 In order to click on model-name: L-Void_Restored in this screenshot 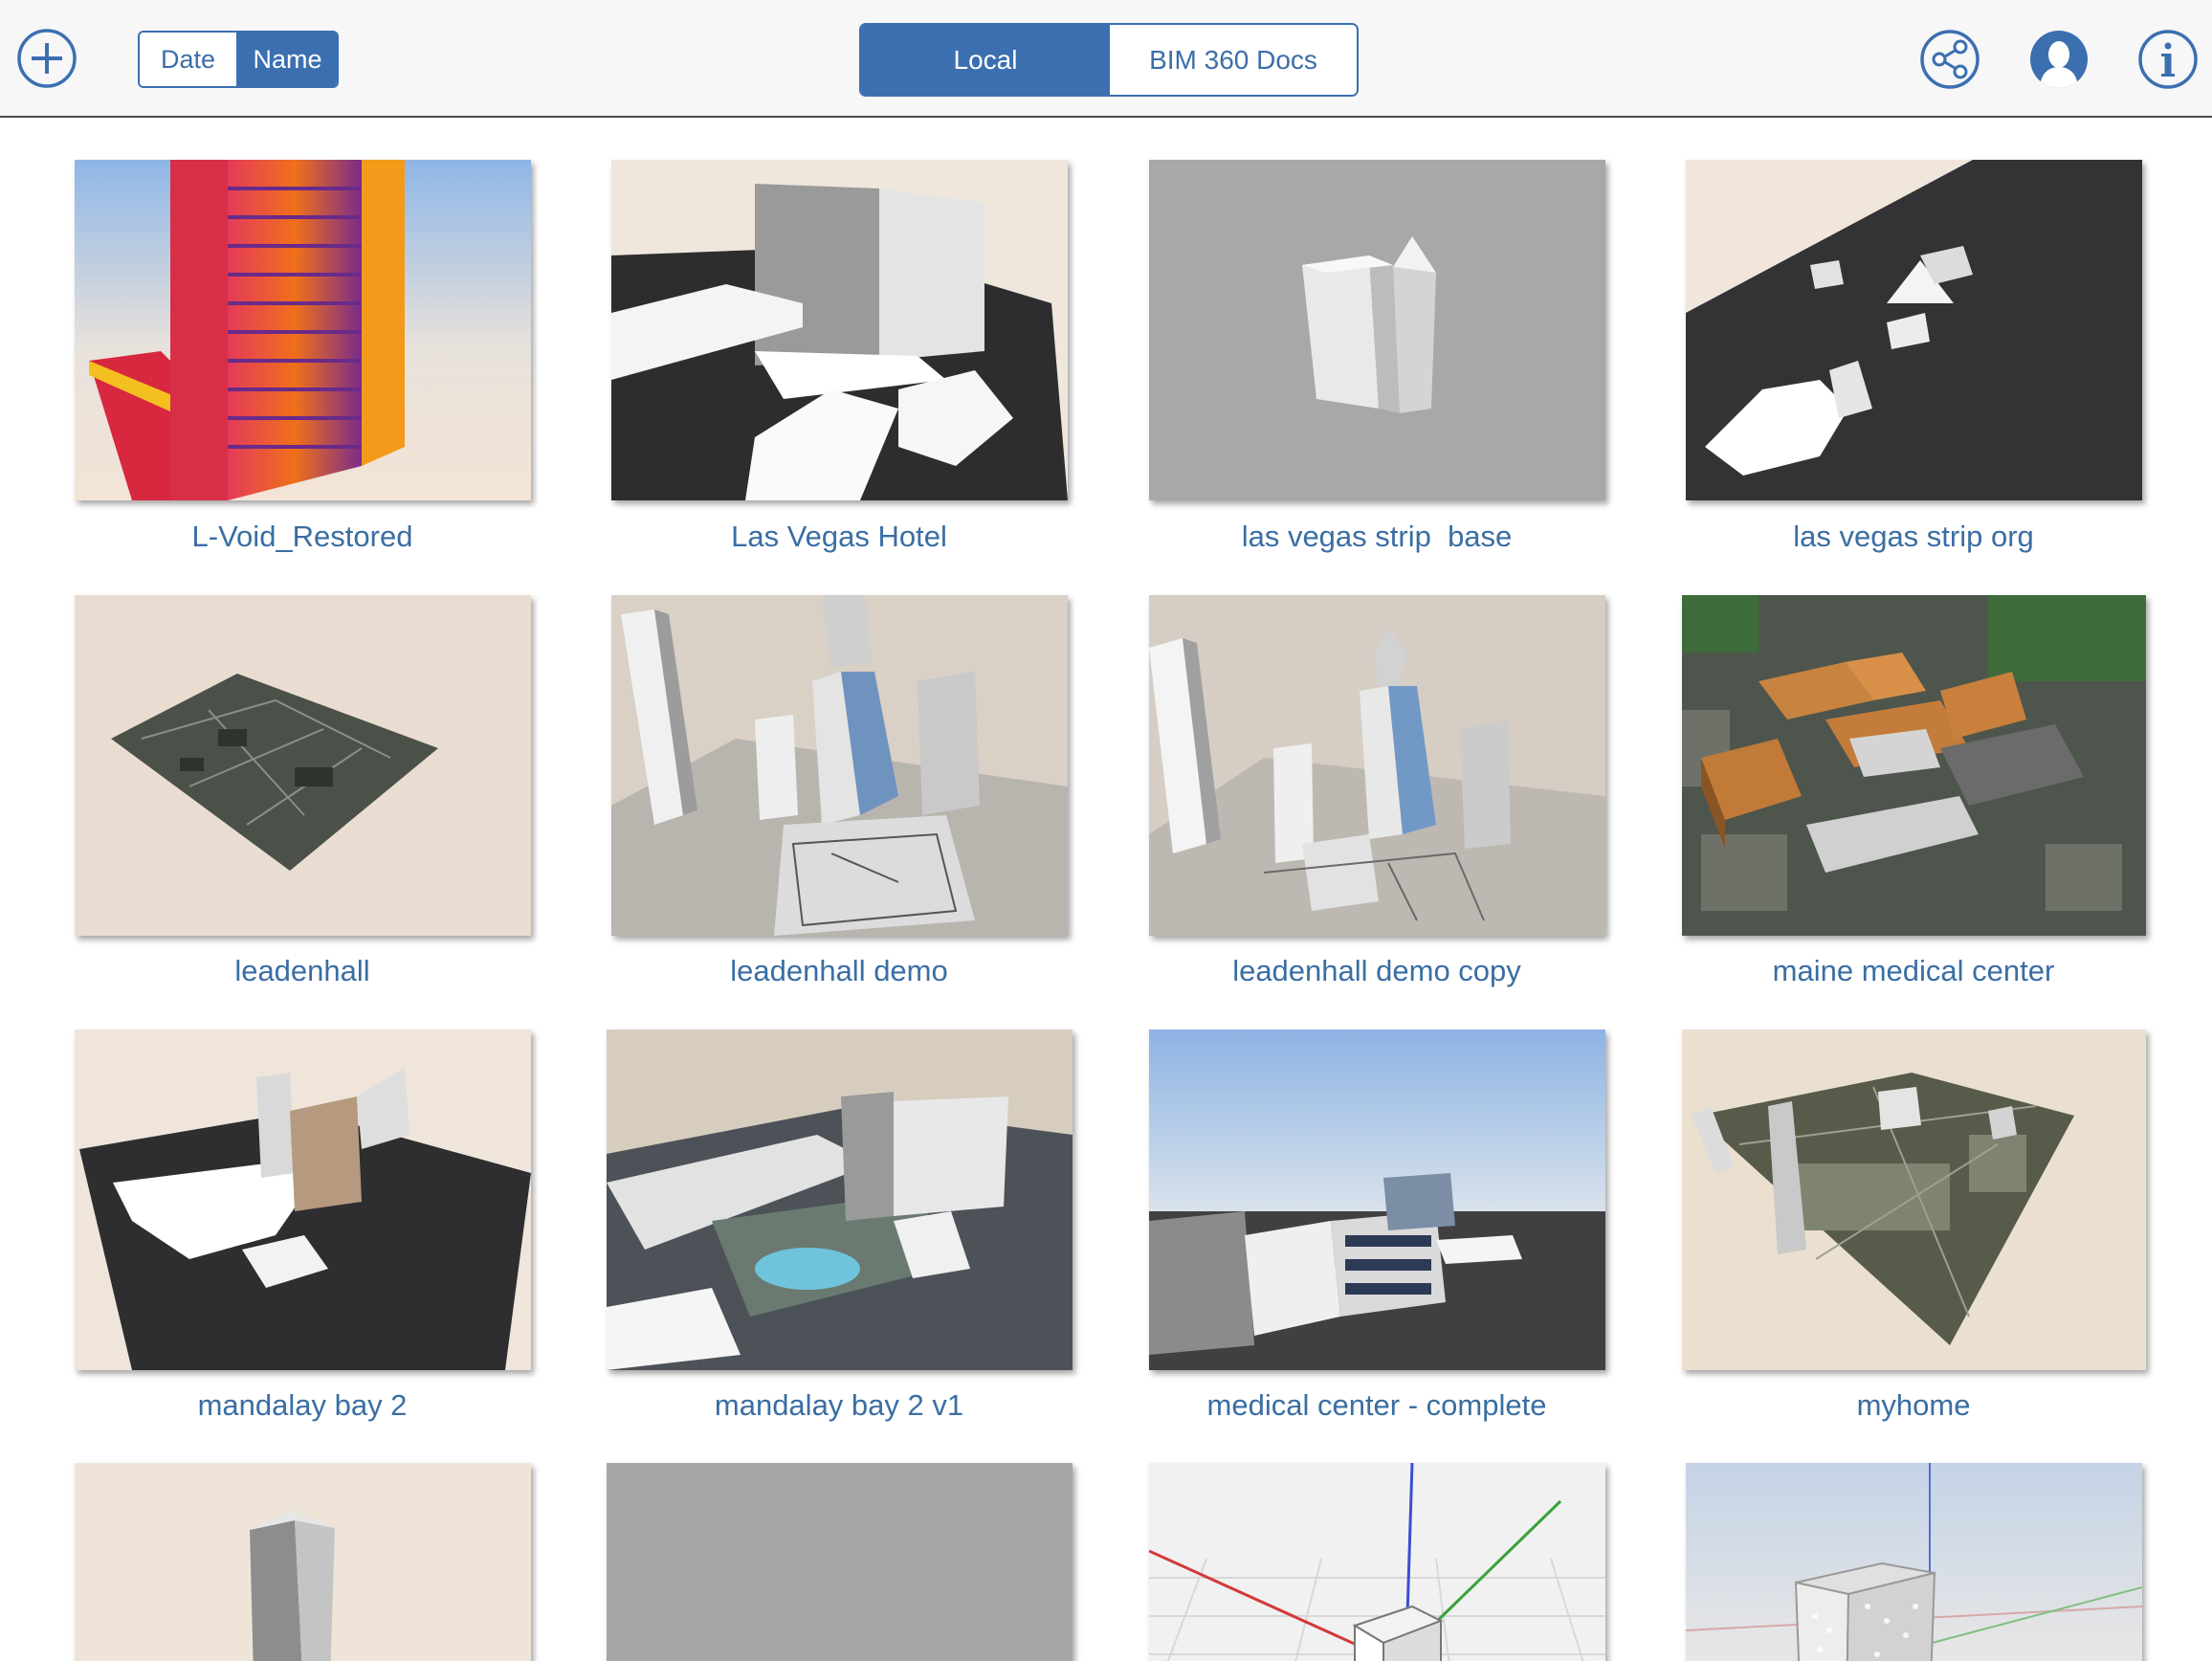, I will do `click(302, 537)`.